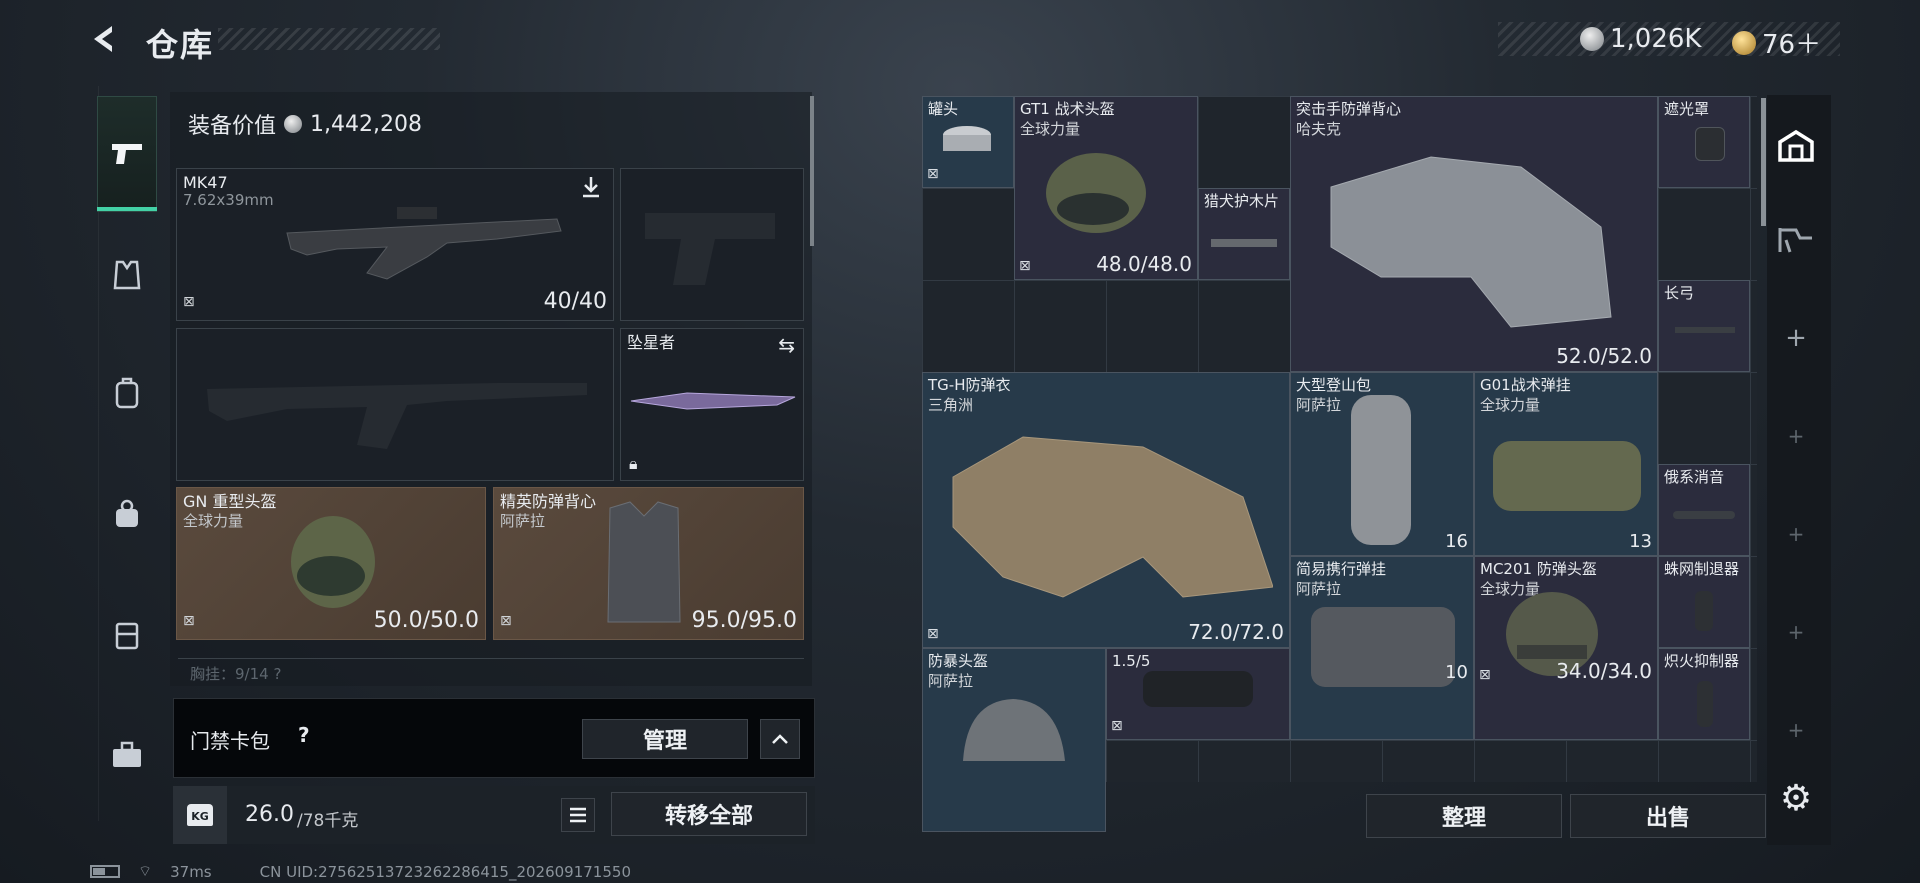 The height and width of the screenshot is (883, 1920). What do you see at coordinates (305, 124) in the screenshot?
I see `equipment-value: 装备价值 1,442,208` at bounding box center [305, 124].